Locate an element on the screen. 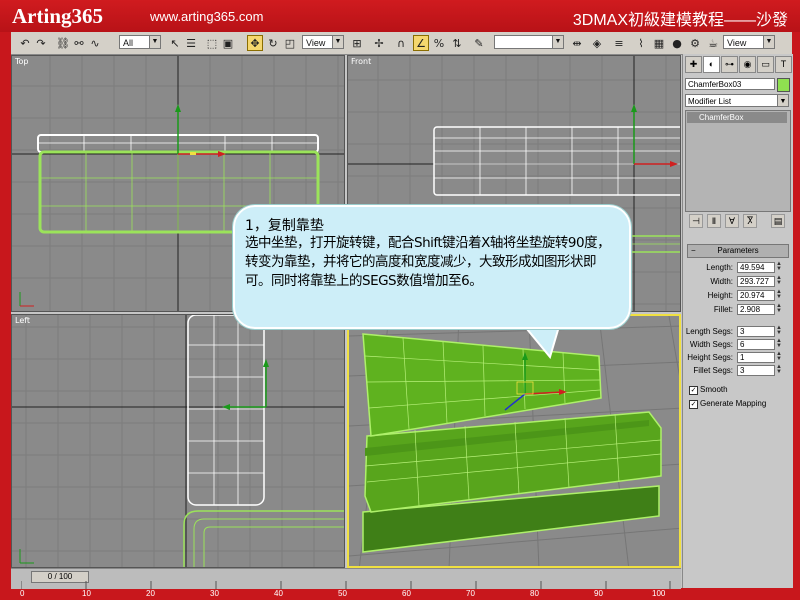  frame-ruler is located at coordinates (346, 585).